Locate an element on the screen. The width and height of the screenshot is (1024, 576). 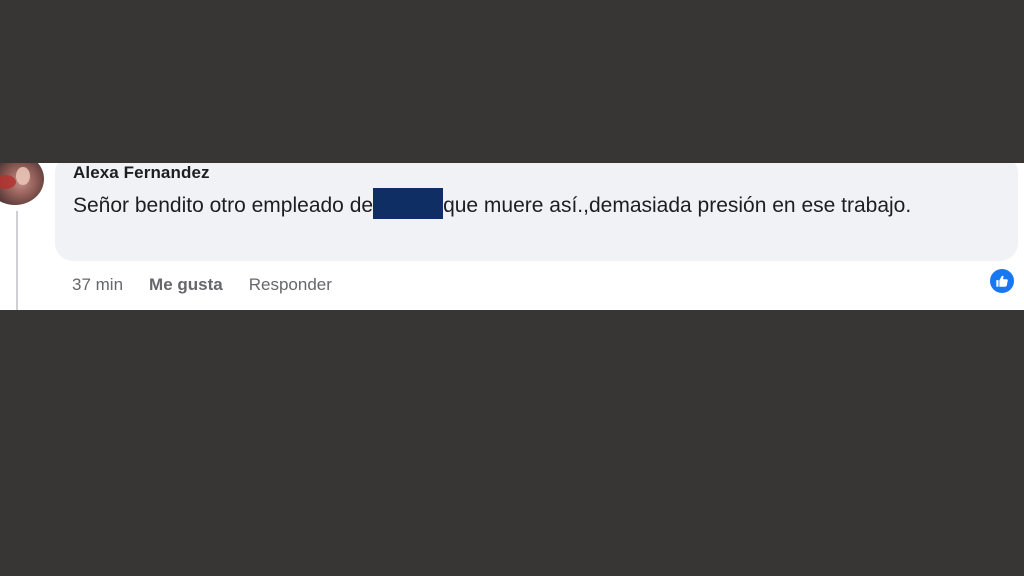
thread-line is located at coordinates (17, 260).